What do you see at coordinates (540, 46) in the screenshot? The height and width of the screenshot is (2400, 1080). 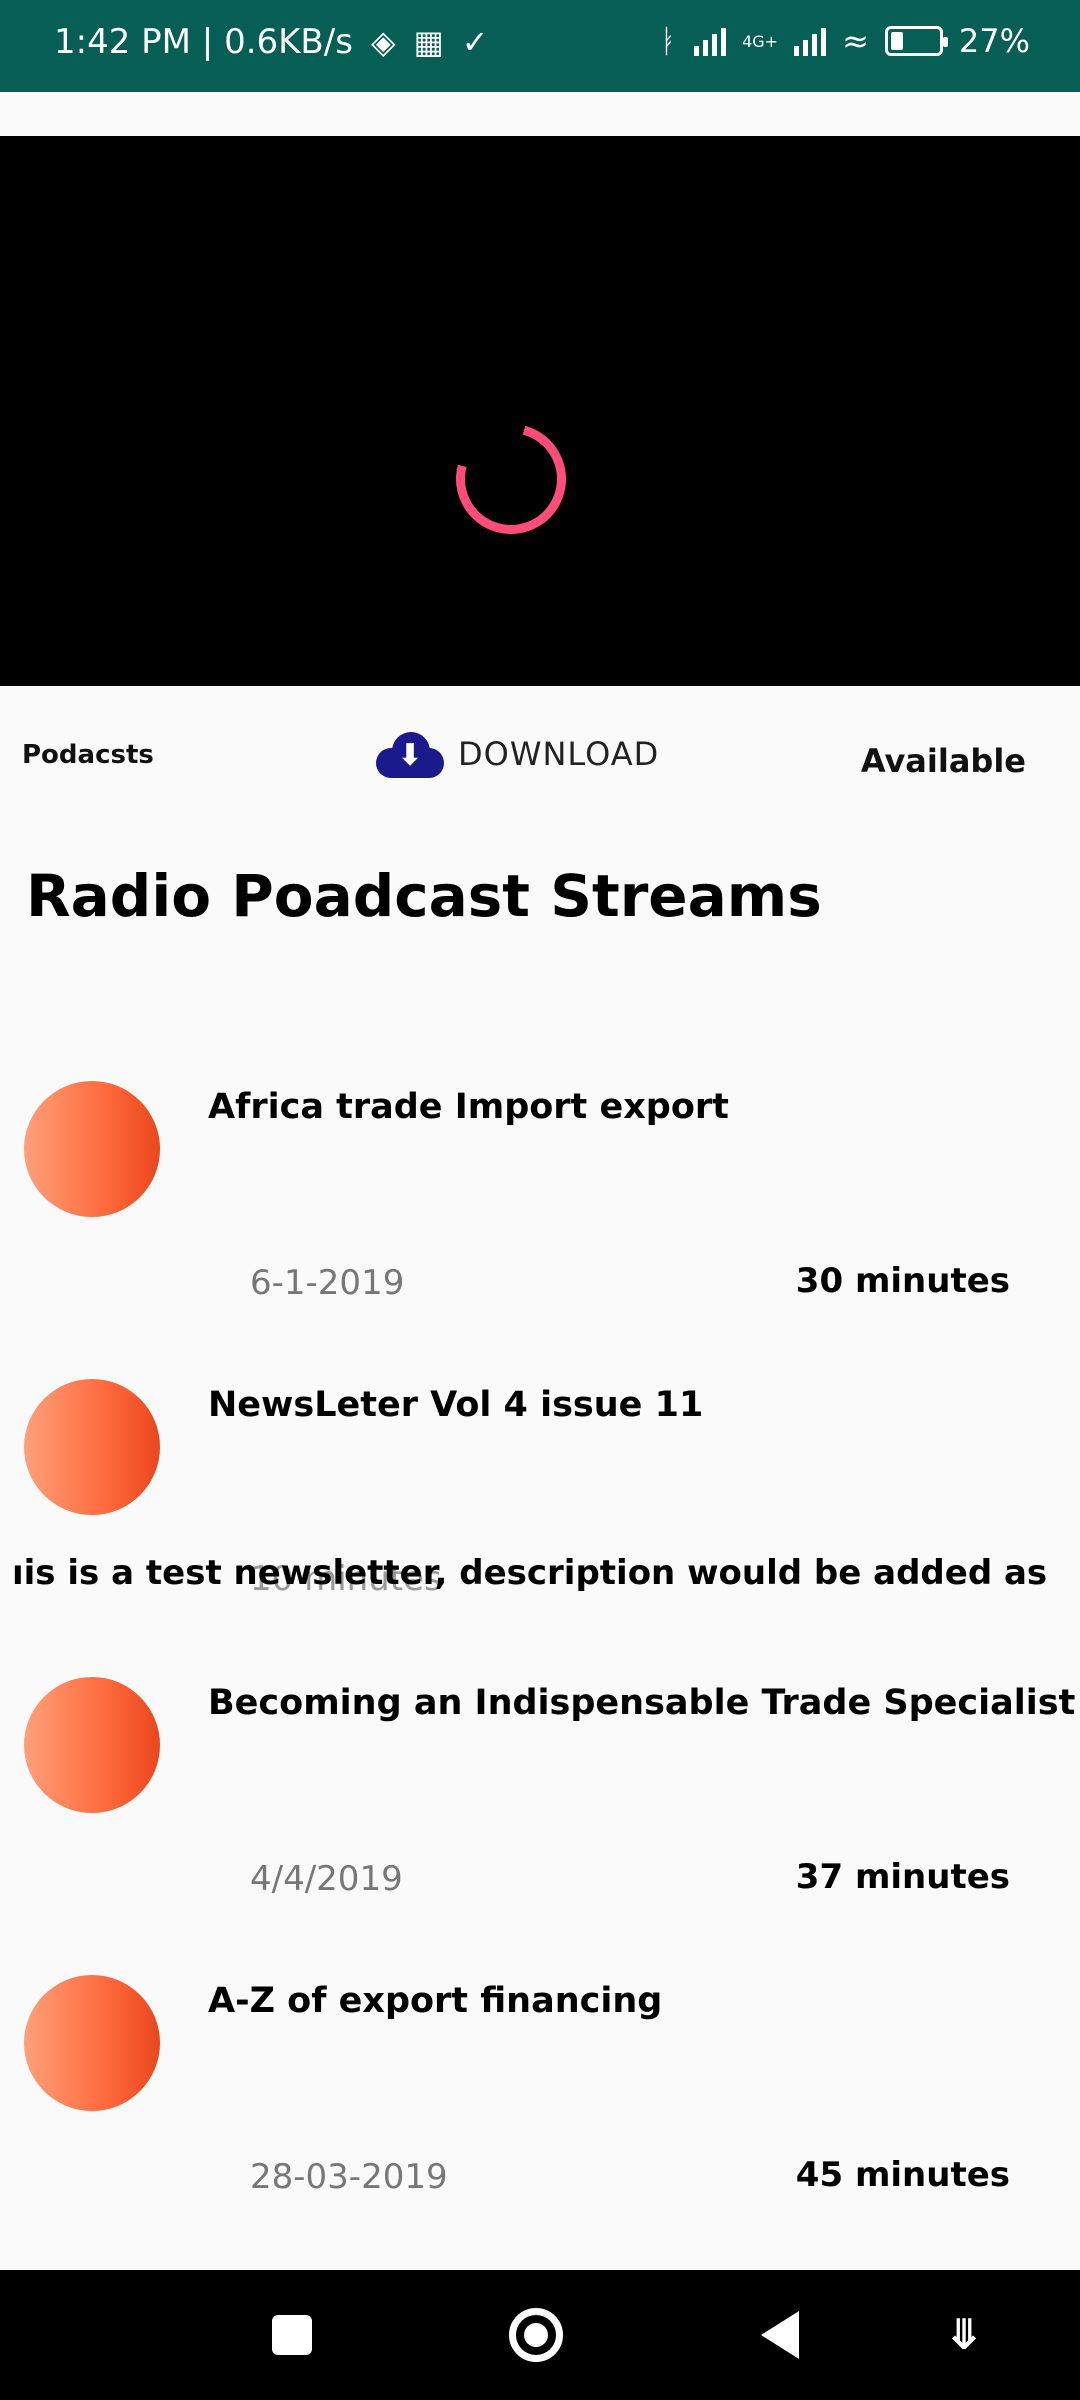 I see `status-bar: 1:42 PM | 0.6KB/s ◈ ▦ ✓ ᛓ 4G+ ≈ 27%` at bounding box center [540, 46].